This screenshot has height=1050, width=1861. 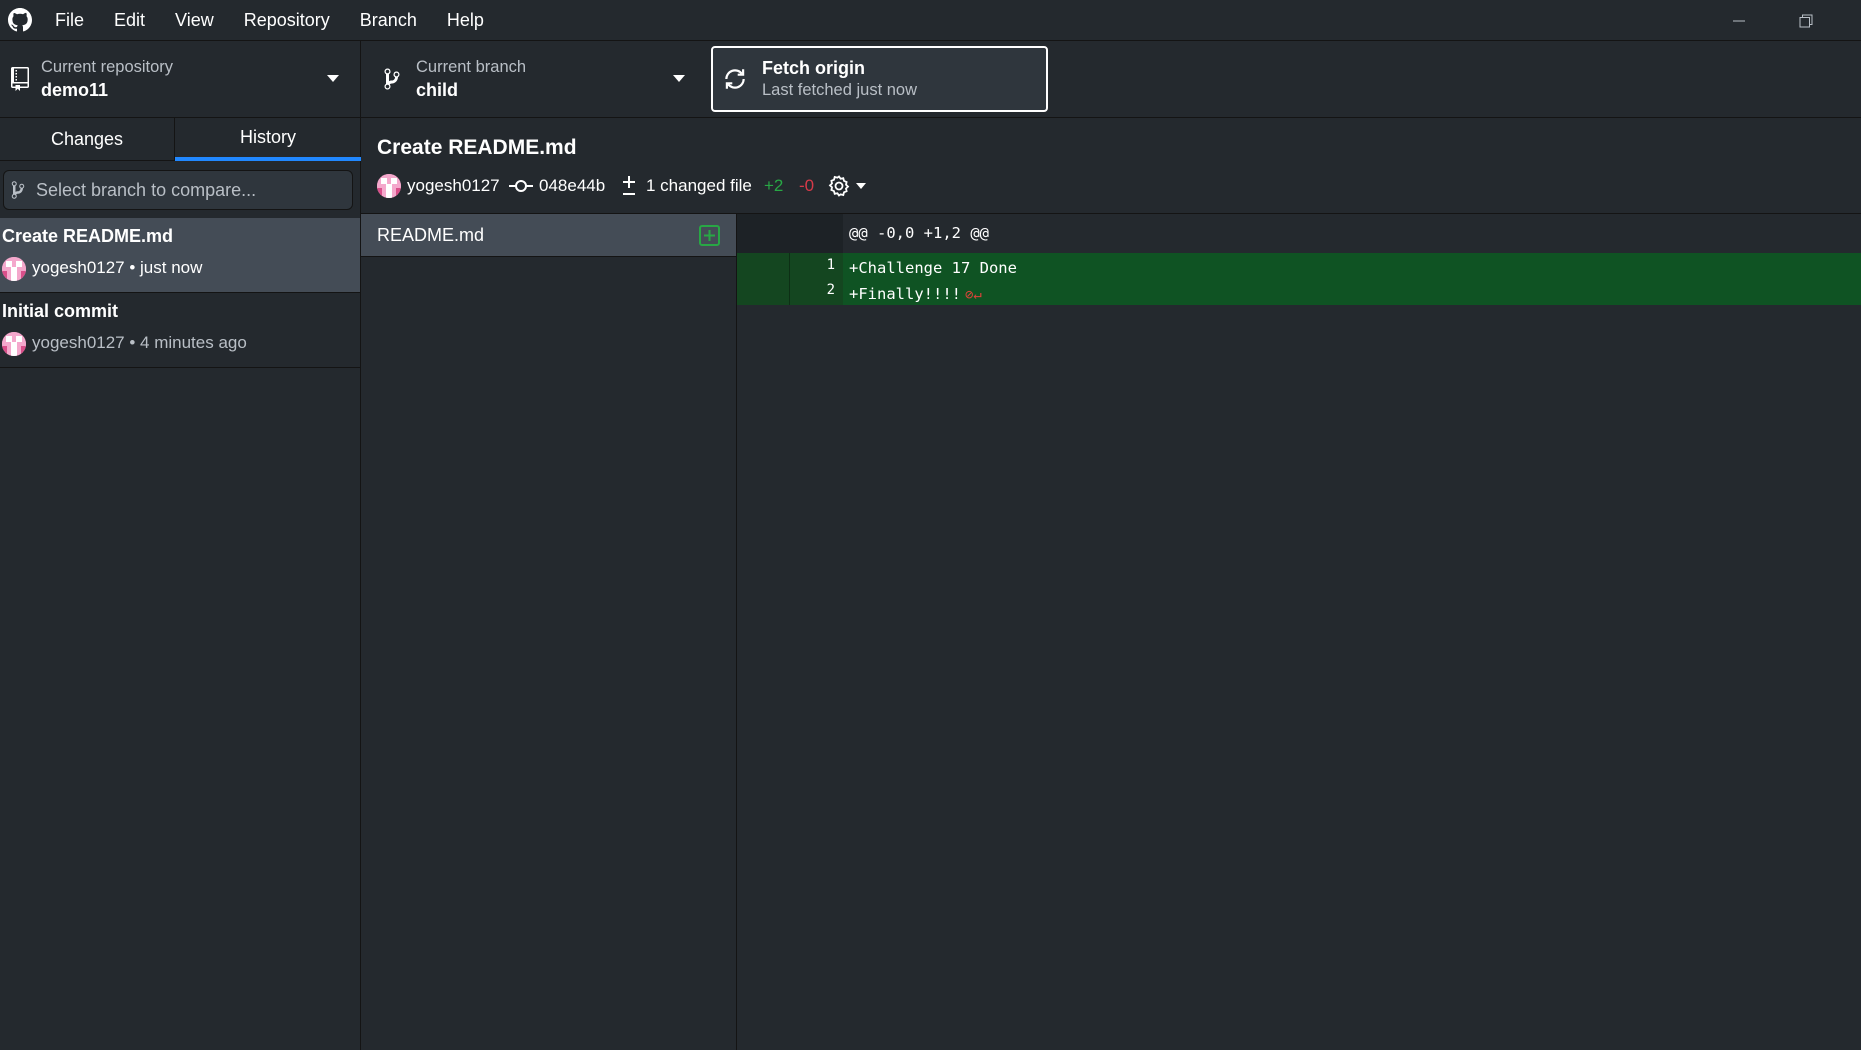 I want to click on commit-sha: 048e44b, so click(x=572, y=186).